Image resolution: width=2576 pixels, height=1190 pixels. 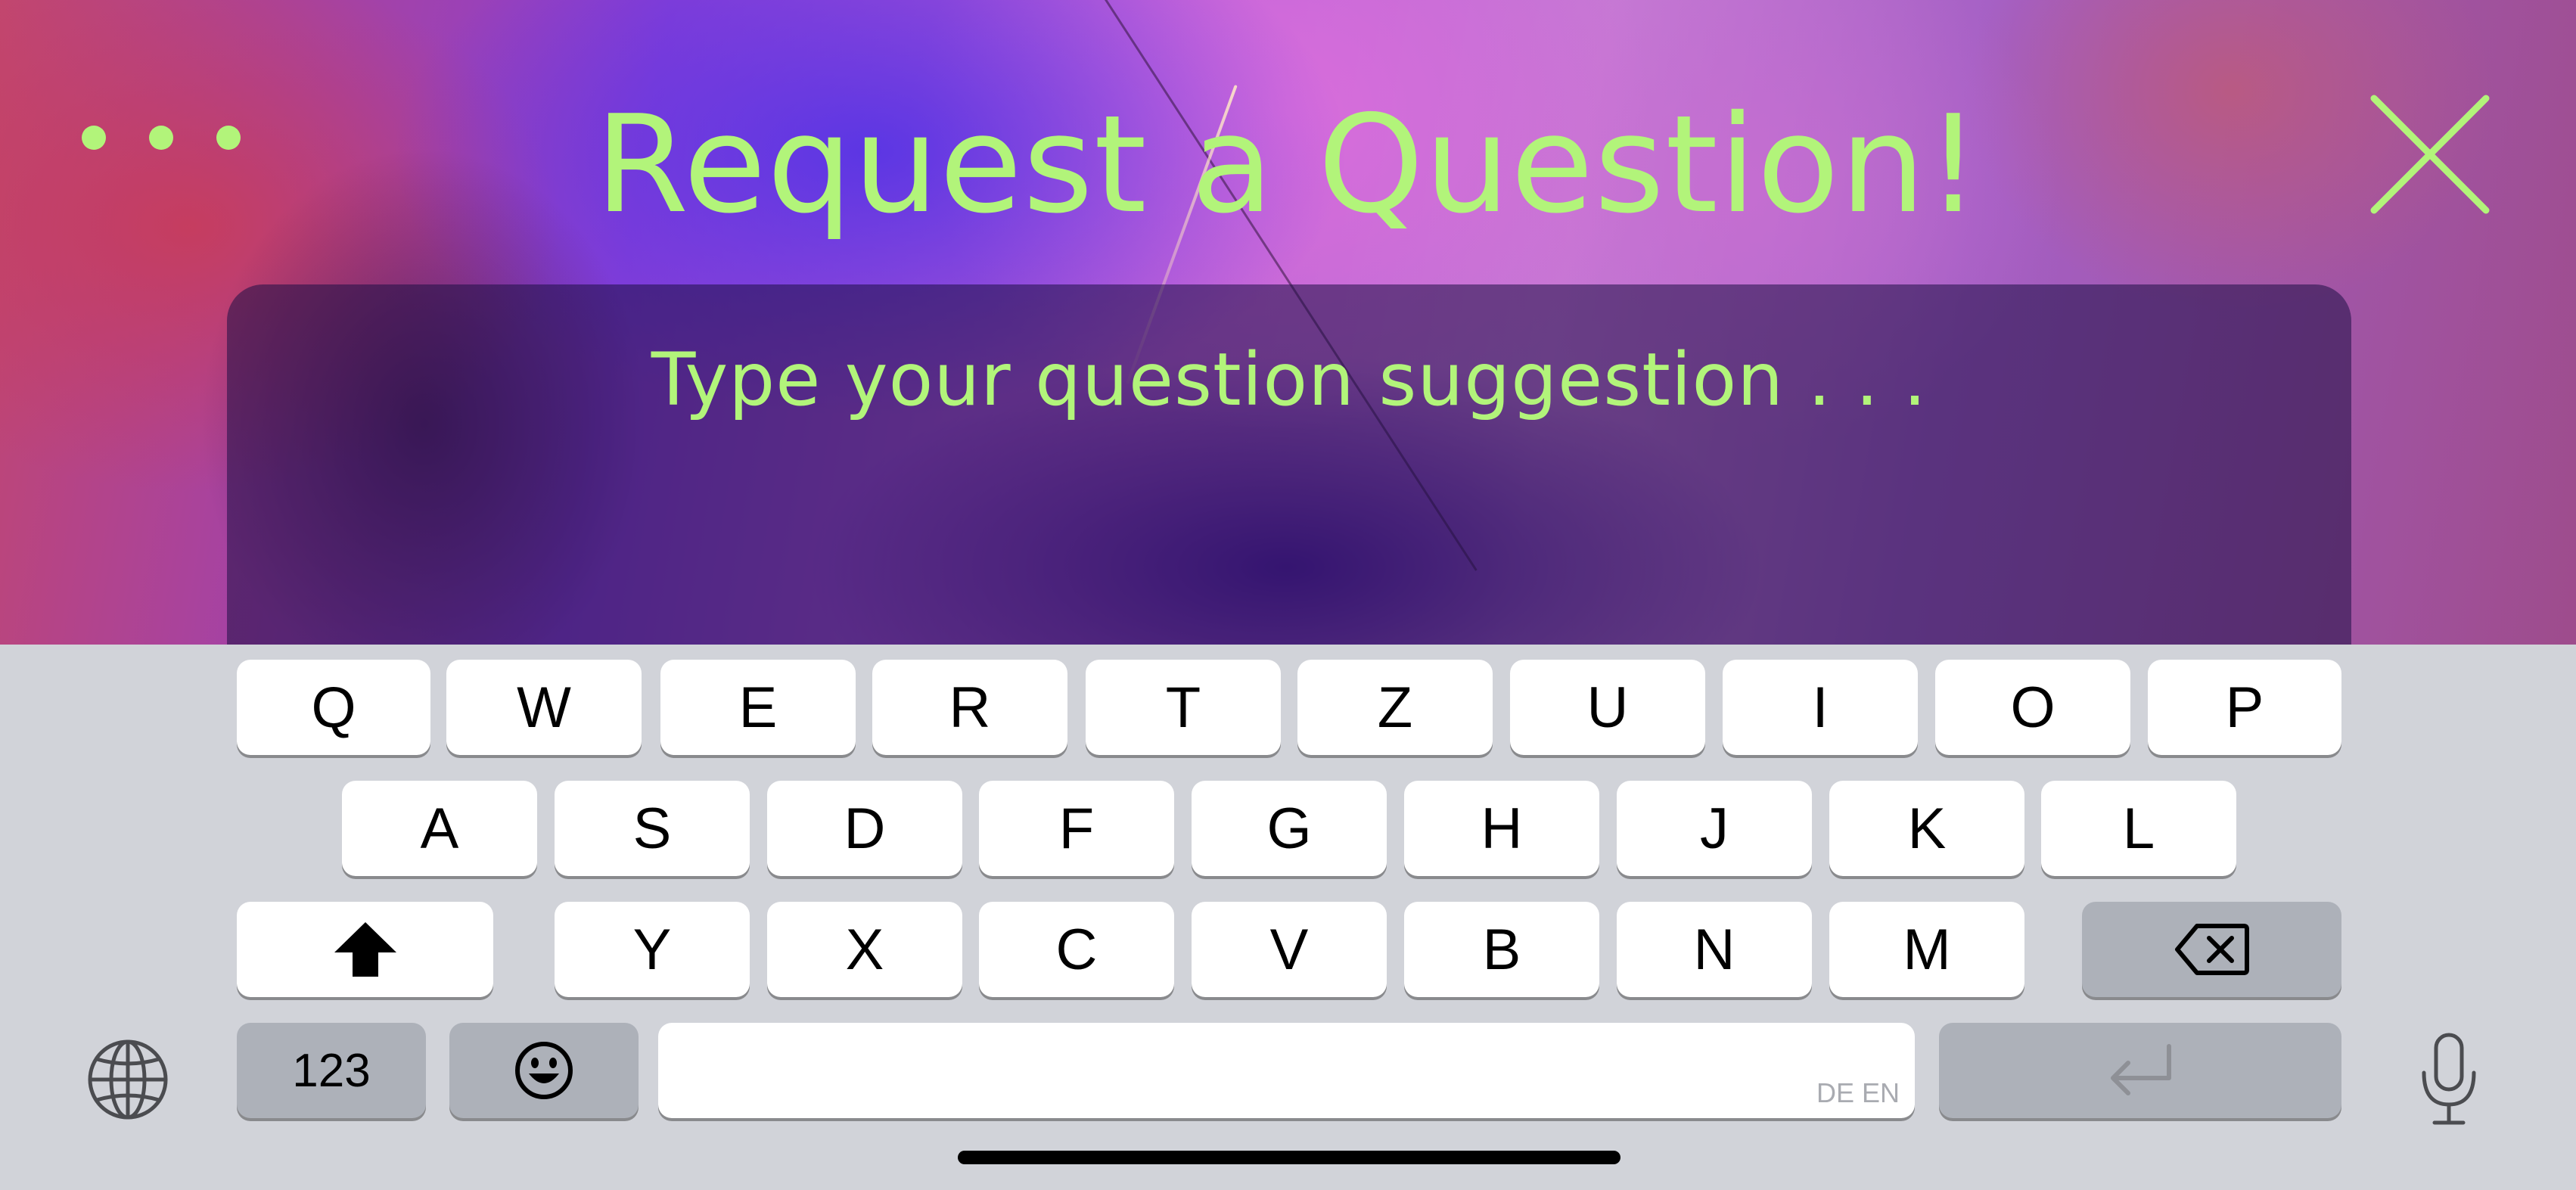 What do you see at coordinates (1289, 379) in the screenshot?
I see `question-input-placeholder: Type your question suggestion . . .` at bounding box center [1289, 379].